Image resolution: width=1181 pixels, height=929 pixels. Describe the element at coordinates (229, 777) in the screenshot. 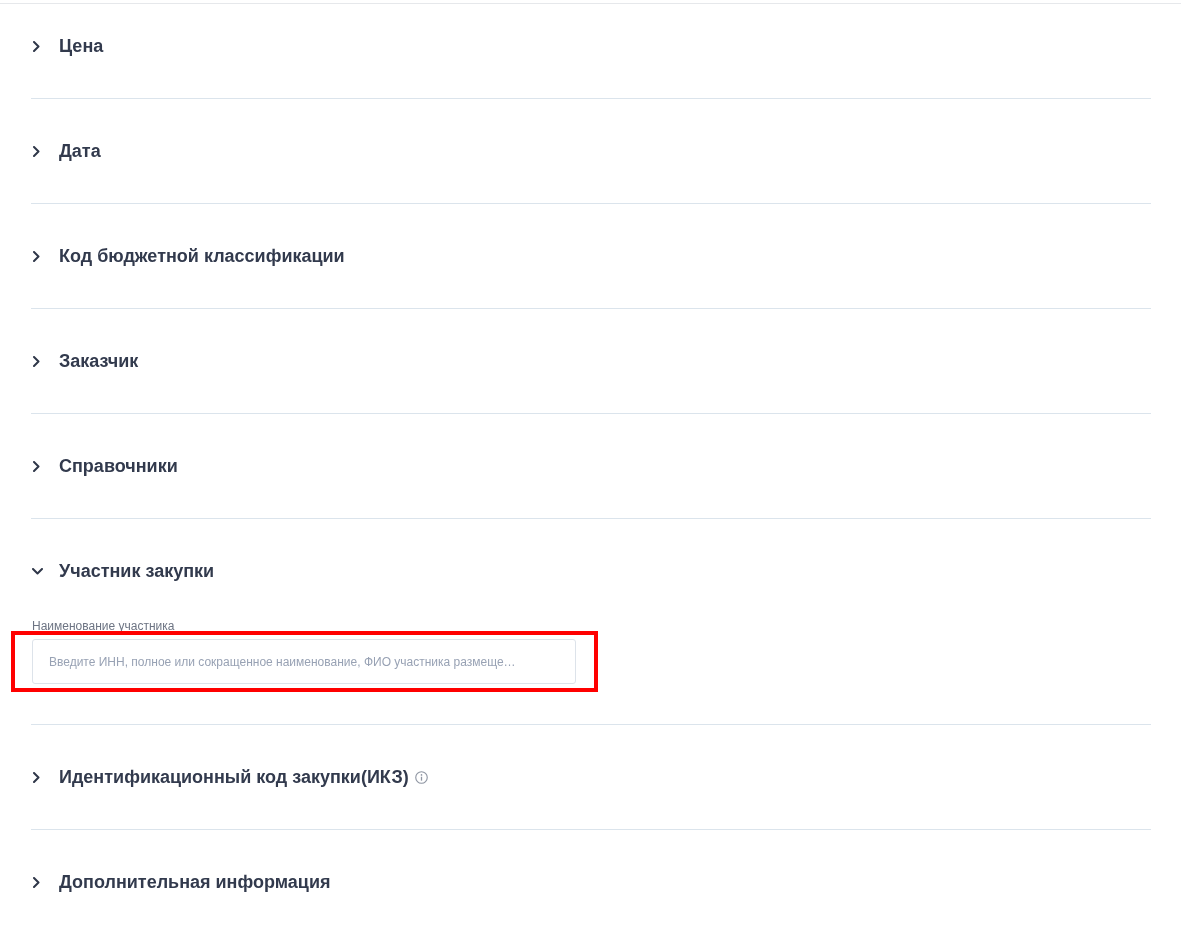

I see `section-header: Идентификационный код закупки(ИКЗ)` at that location.